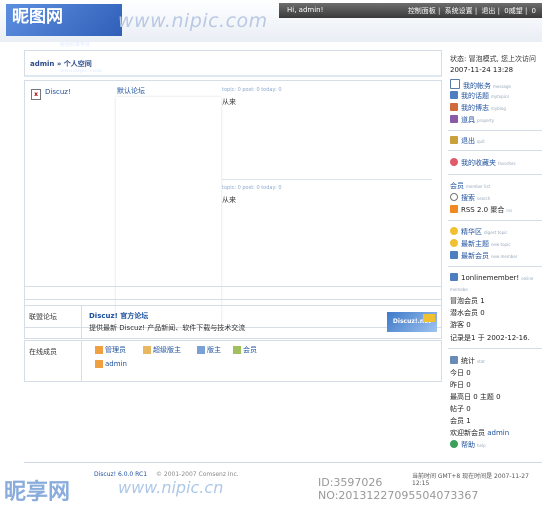 The image size is (542, 506). I want to click on greeting: Hi, admin!, so click(305, 10).